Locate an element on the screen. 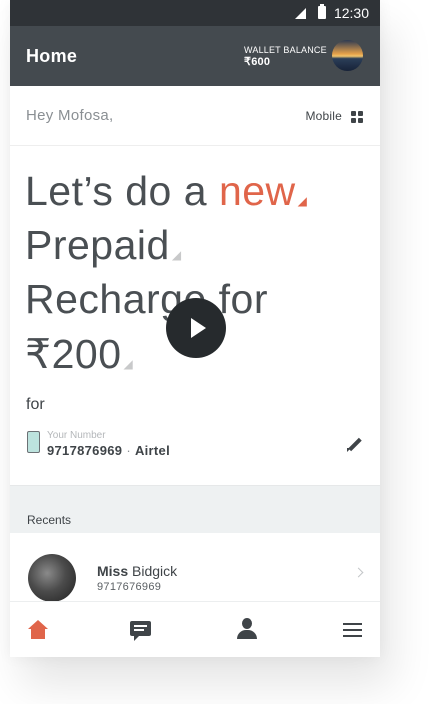 Image resolution: width=430 pixels, height=704 pixels. recharge-amount: ₹200 is located at coordinates (73, 354).